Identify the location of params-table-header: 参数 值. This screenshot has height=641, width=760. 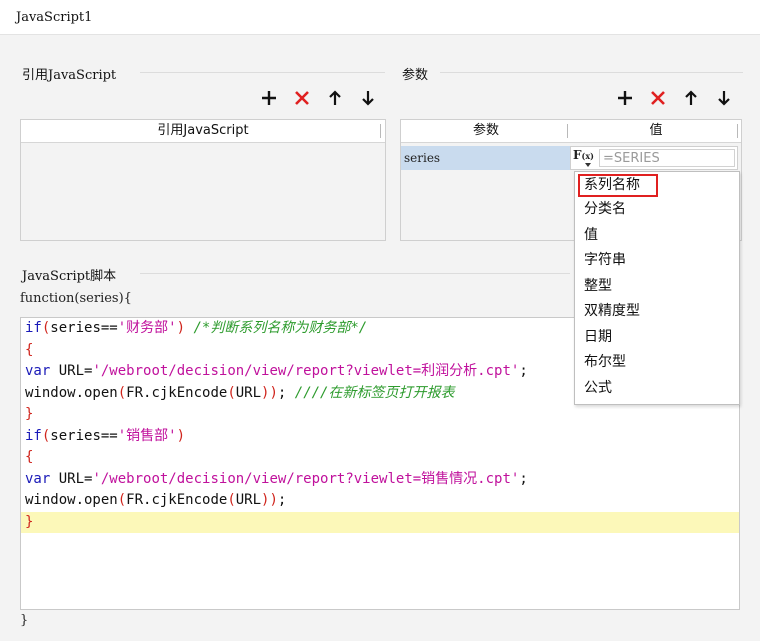
(571, 131).